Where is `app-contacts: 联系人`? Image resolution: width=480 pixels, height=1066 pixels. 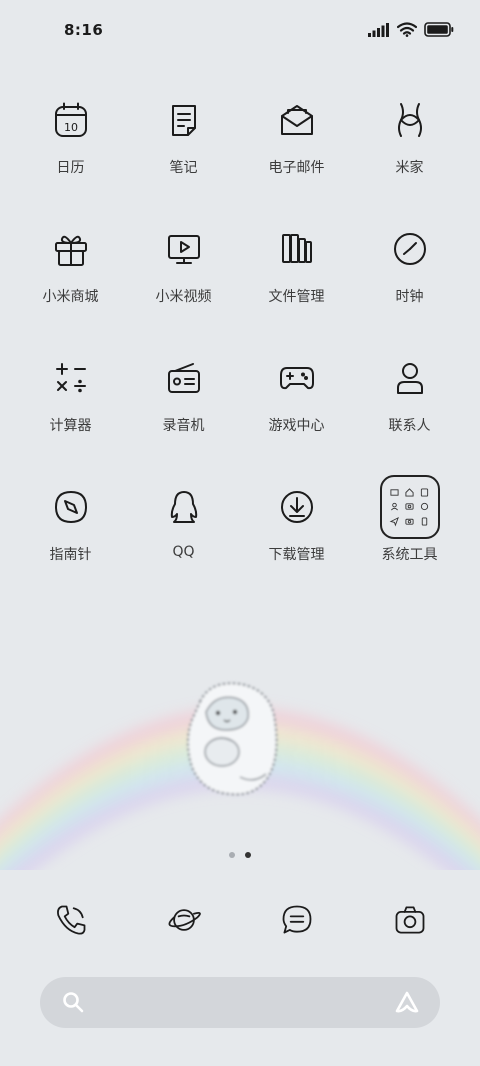 app-contacts: 联系人 is located at coordinates (409, 410).